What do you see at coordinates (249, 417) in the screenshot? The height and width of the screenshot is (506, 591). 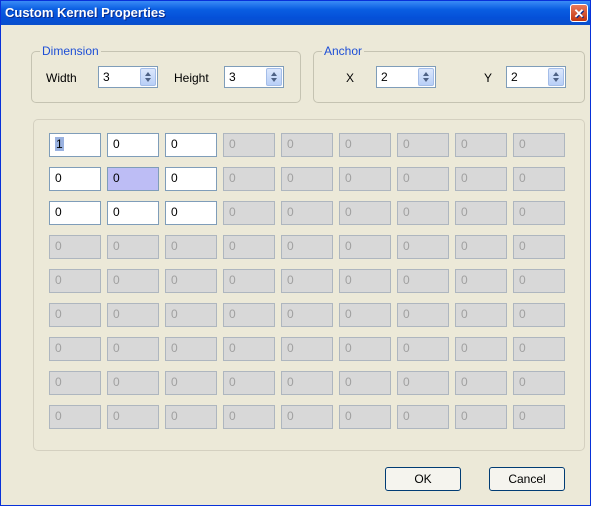 I see `kernel-cell-r9-c4: 0` at bounding box center [249, 417].